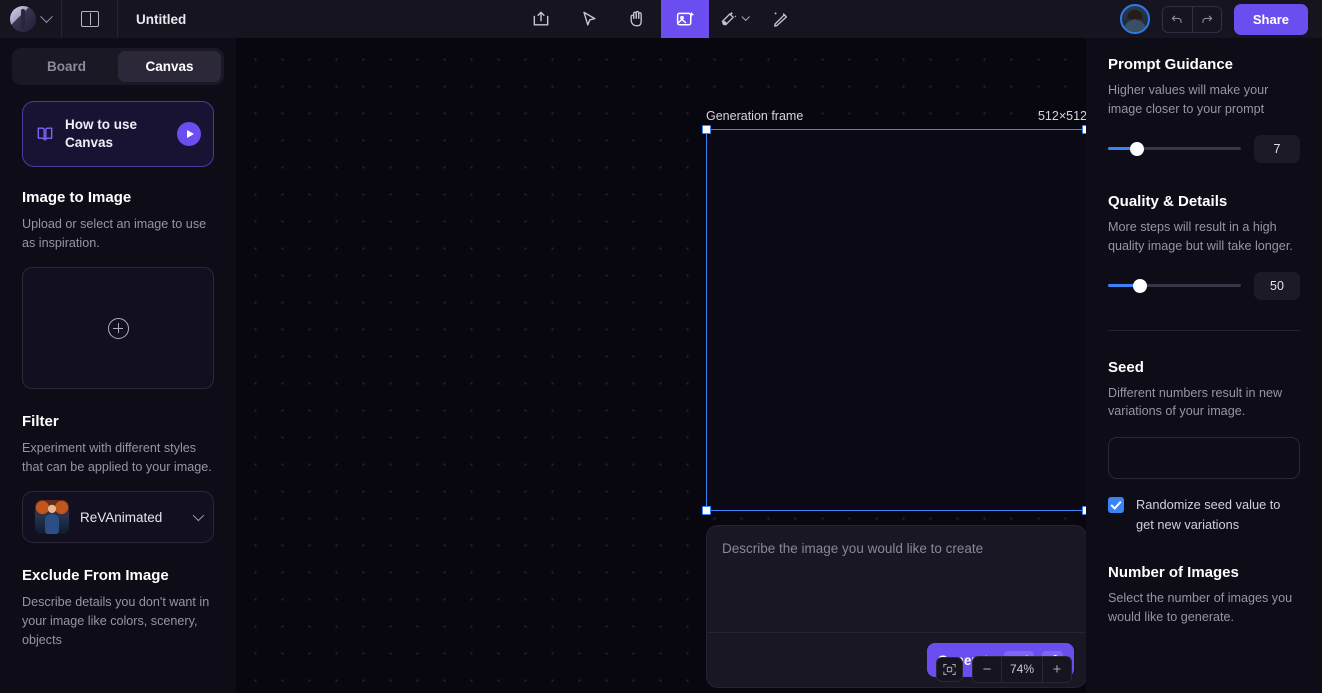 The height and width of the screenshot is (693, 1322). I want to click on fit-to-frame-button, so click(949, 669).